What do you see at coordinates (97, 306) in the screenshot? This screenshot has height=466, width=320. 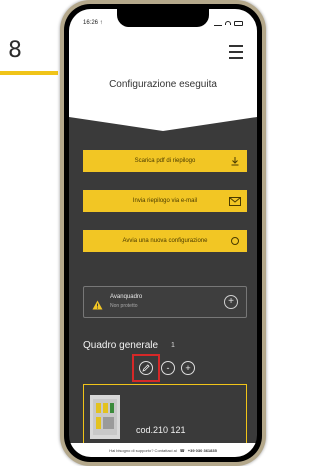 I see `warning-icon` at bounding box center [97, 306].